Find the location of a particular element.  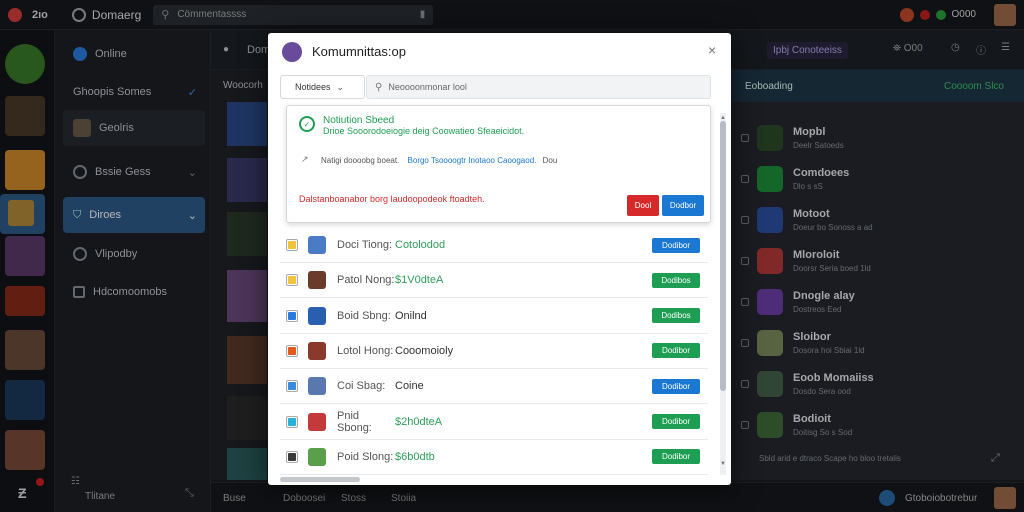

notice-title: Notiution Sbeed is located at coordinates (359, 120).